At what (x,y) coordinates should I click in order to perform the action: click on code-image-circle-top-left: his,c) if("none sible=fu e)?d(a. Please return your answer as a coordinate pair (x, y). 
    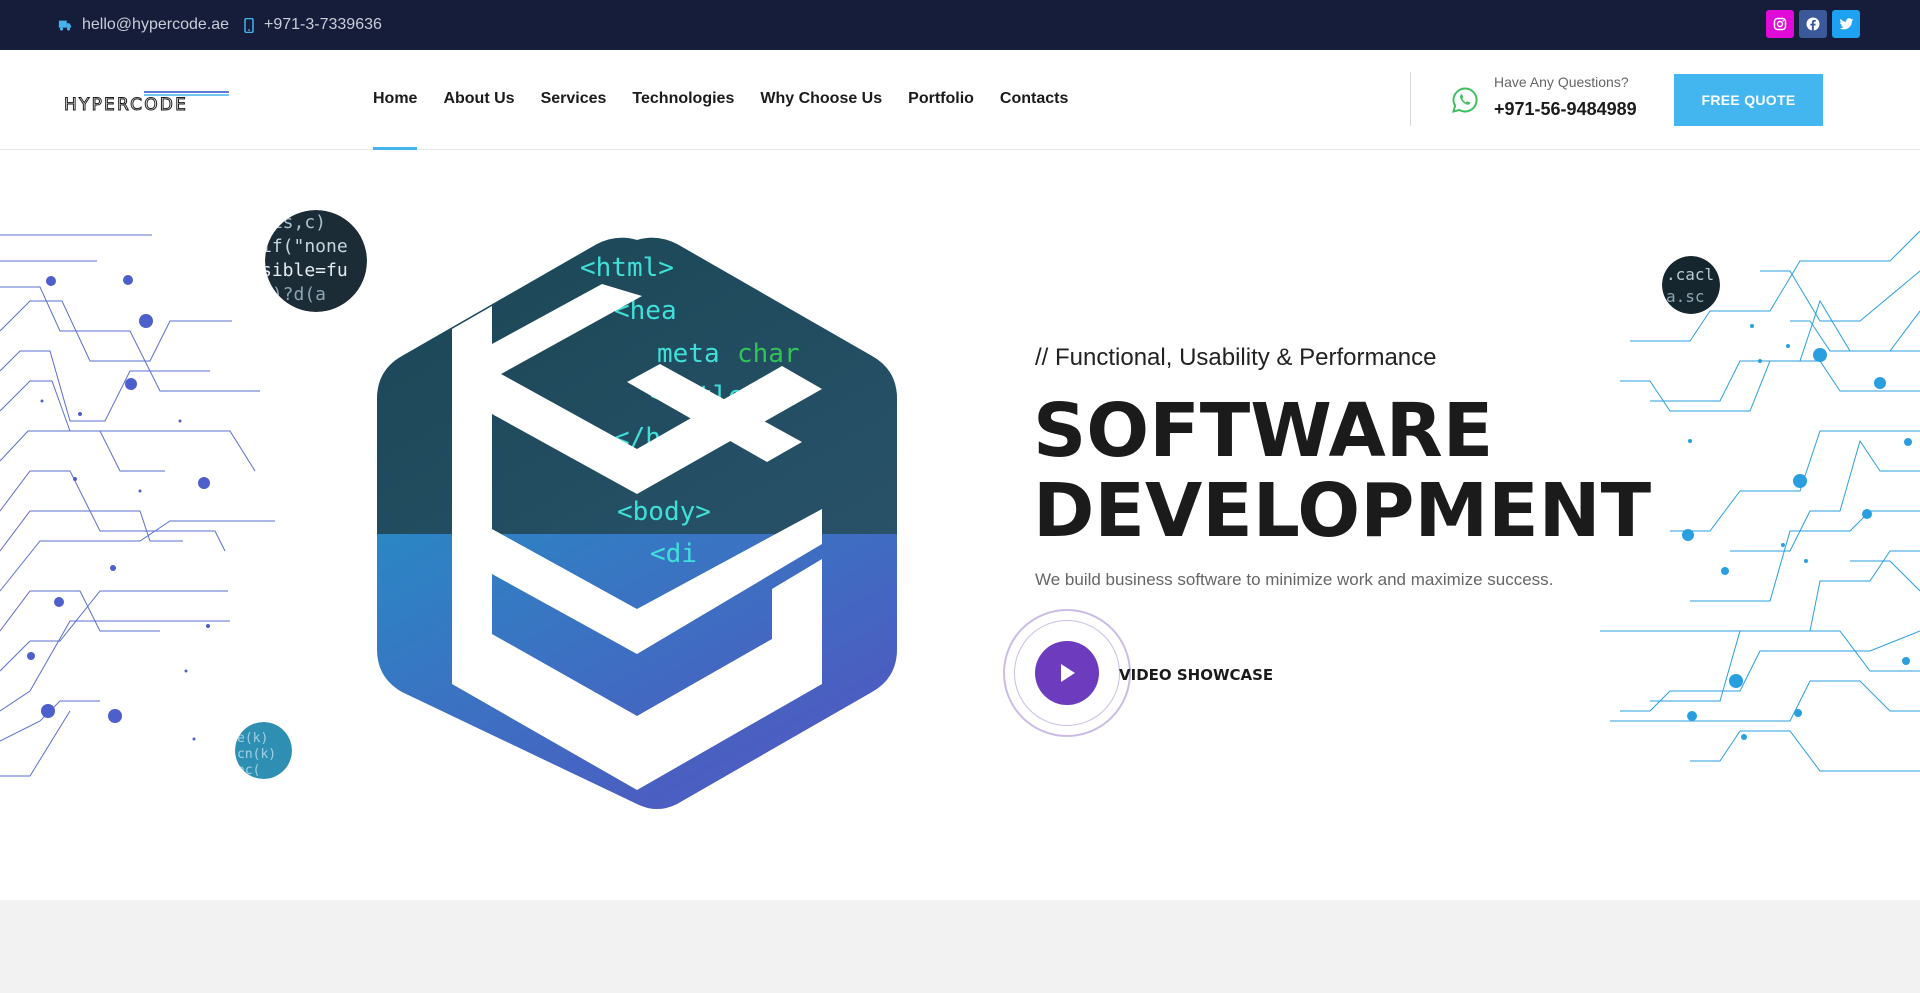
    Looking at the image, I should click on (316, 261).